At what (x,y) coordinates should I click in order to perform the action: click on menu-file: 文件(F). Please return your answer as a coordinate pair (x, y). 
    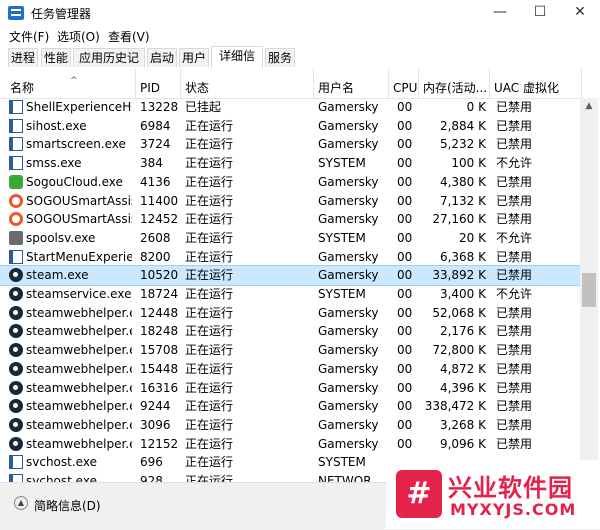
    Looking at the image, I should click on (29, 36).